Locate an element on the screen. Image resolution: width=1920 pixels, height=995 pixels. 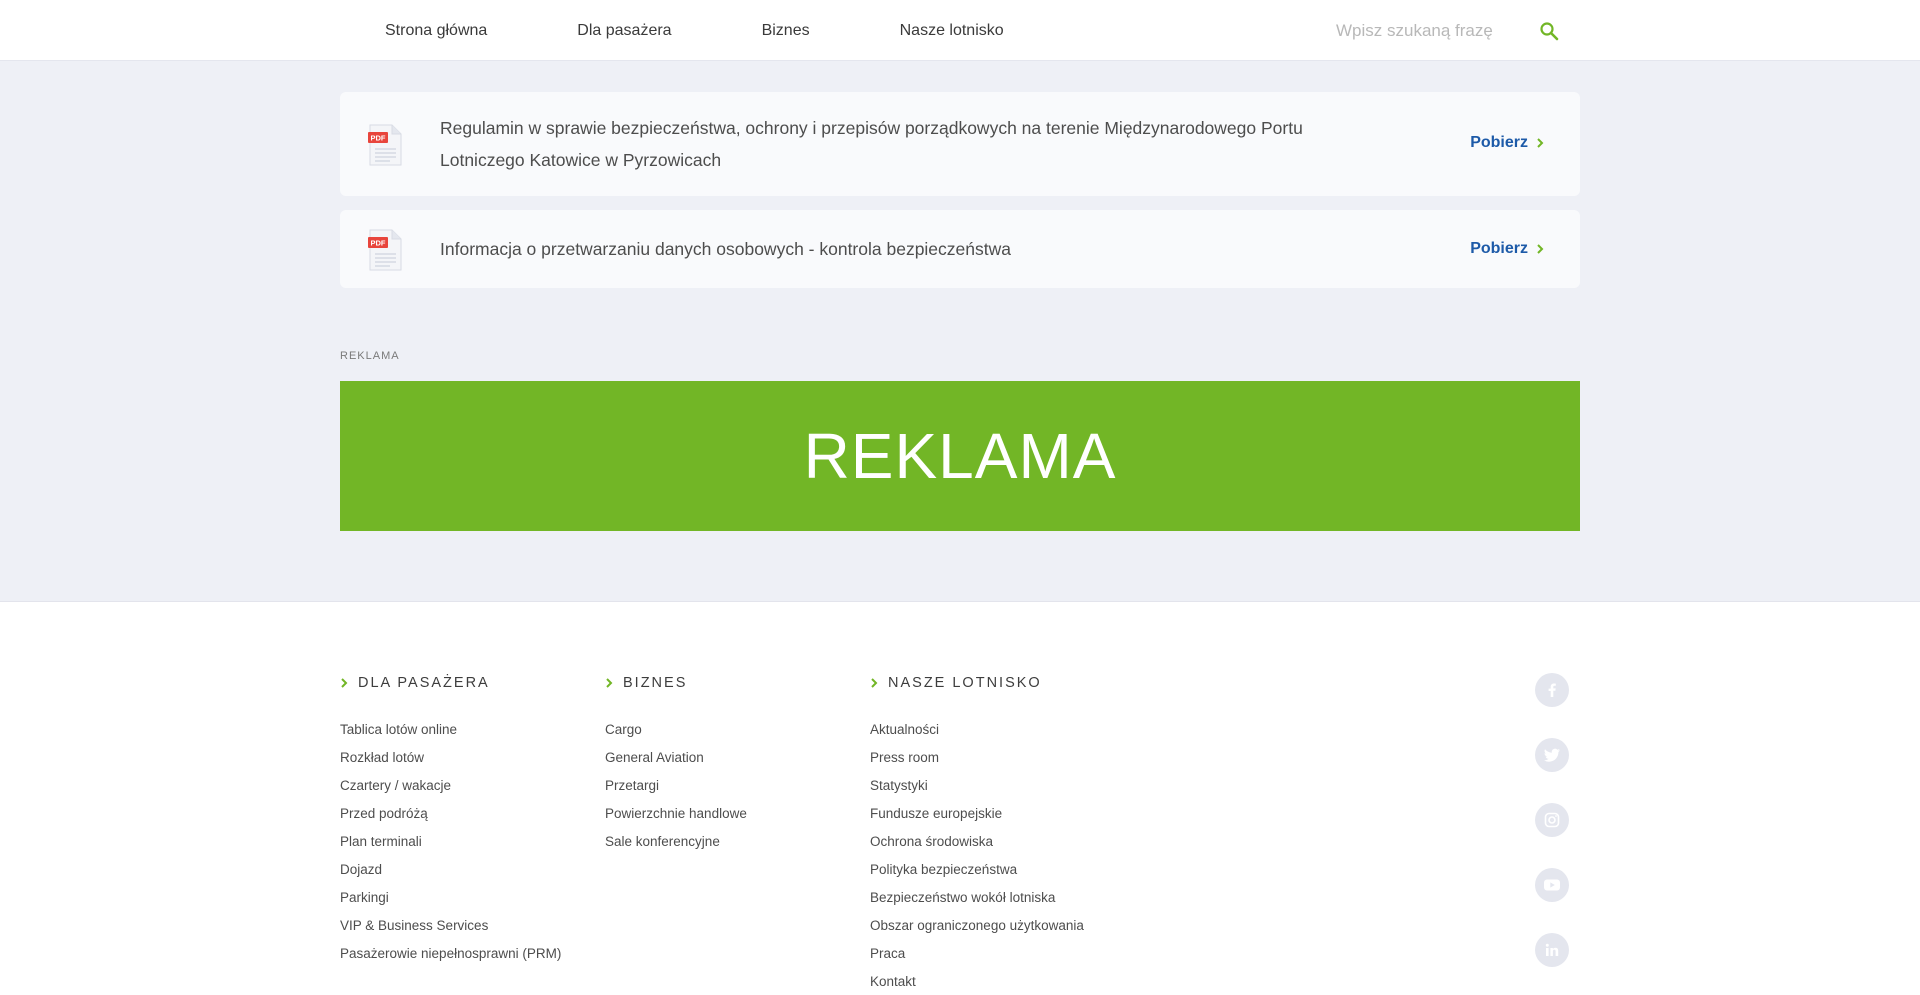
footer-link-item: Rozkład lotów is located at coordinates (450, 758).